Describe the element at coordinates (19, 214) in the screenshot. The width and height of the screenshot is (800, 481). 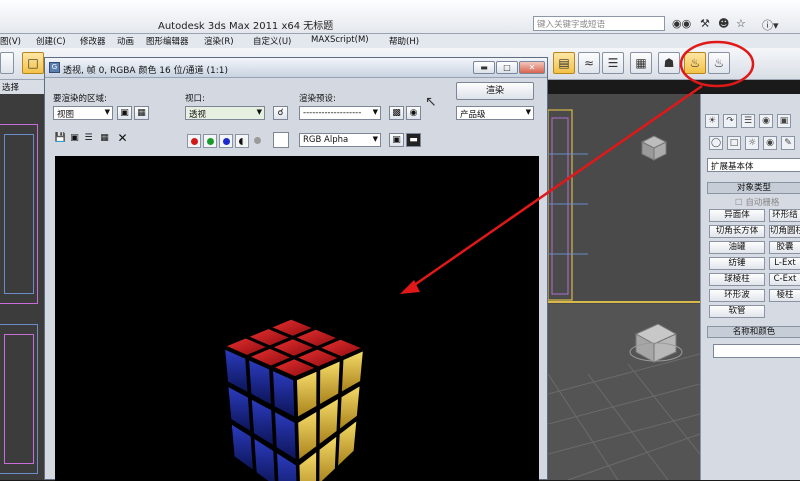
I see `wireframe-object` at that location.